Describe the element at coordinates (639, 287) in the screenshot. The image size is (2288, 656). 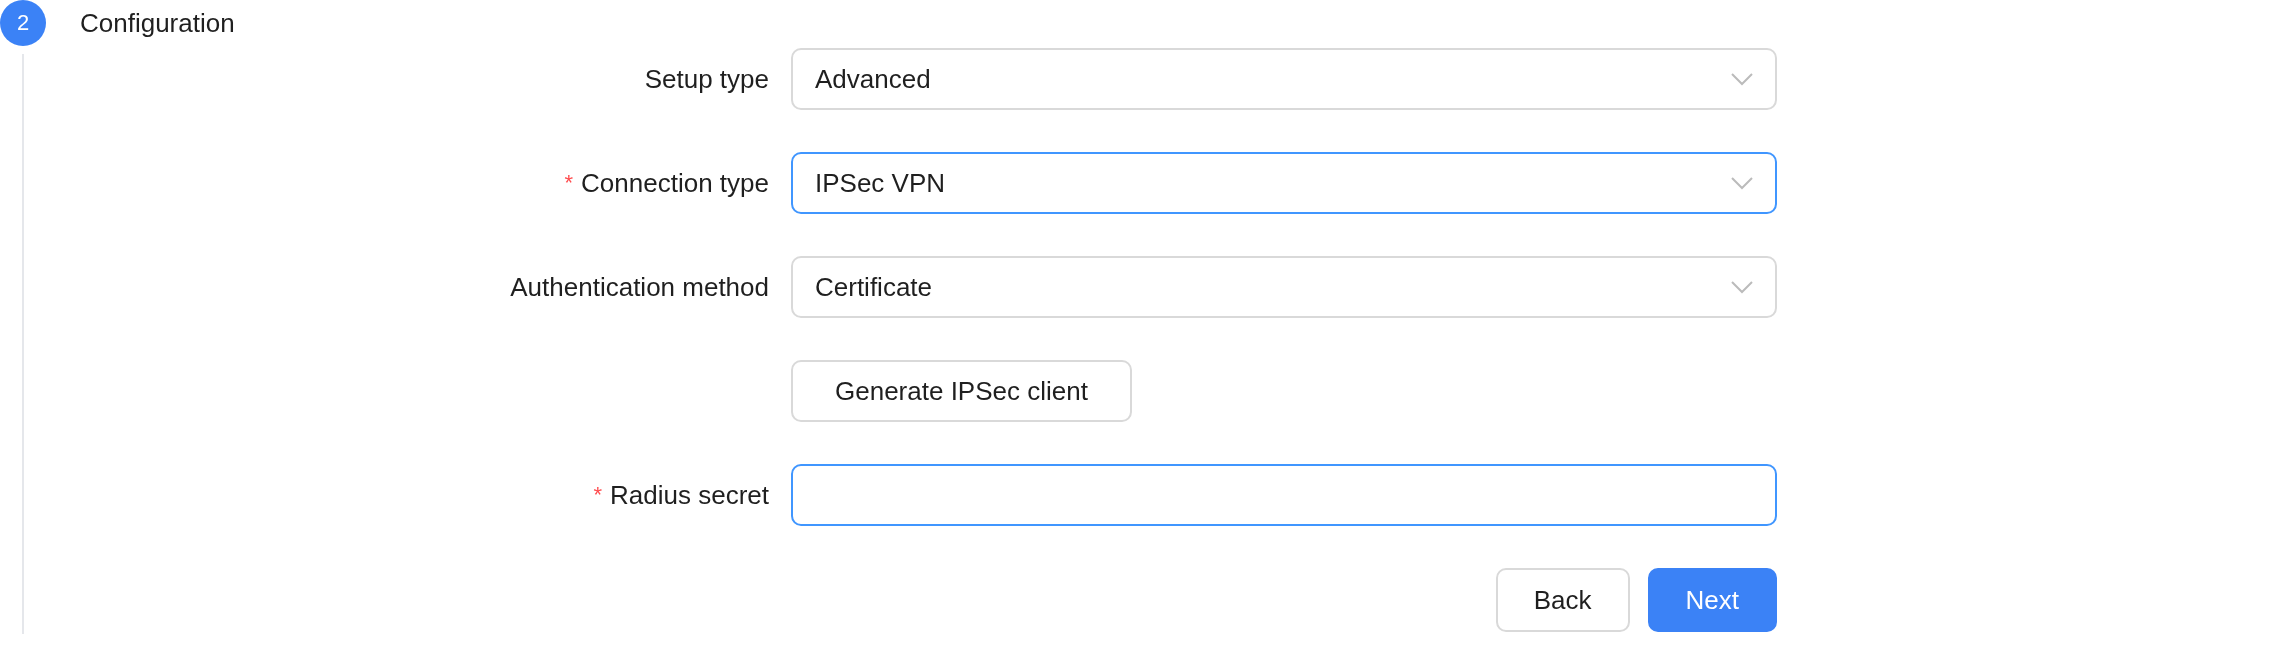
I see `field-label: Authentication method` at that location.